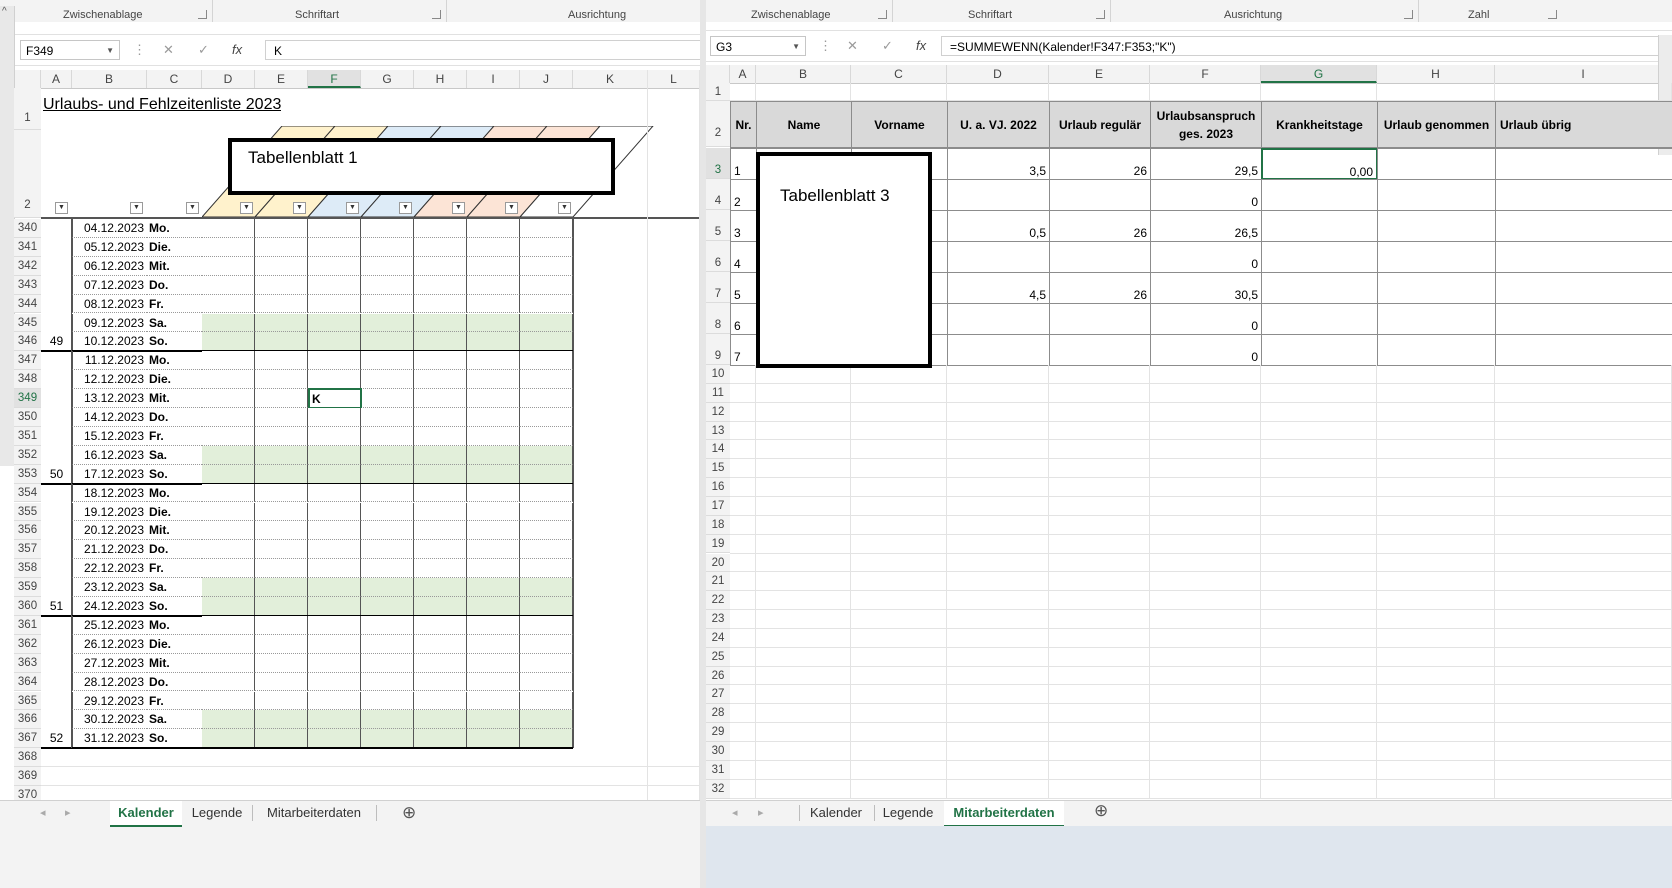 The width and height of the screenshot is (1672, 888). I want to click on row-header: 14, so click(718, 450).